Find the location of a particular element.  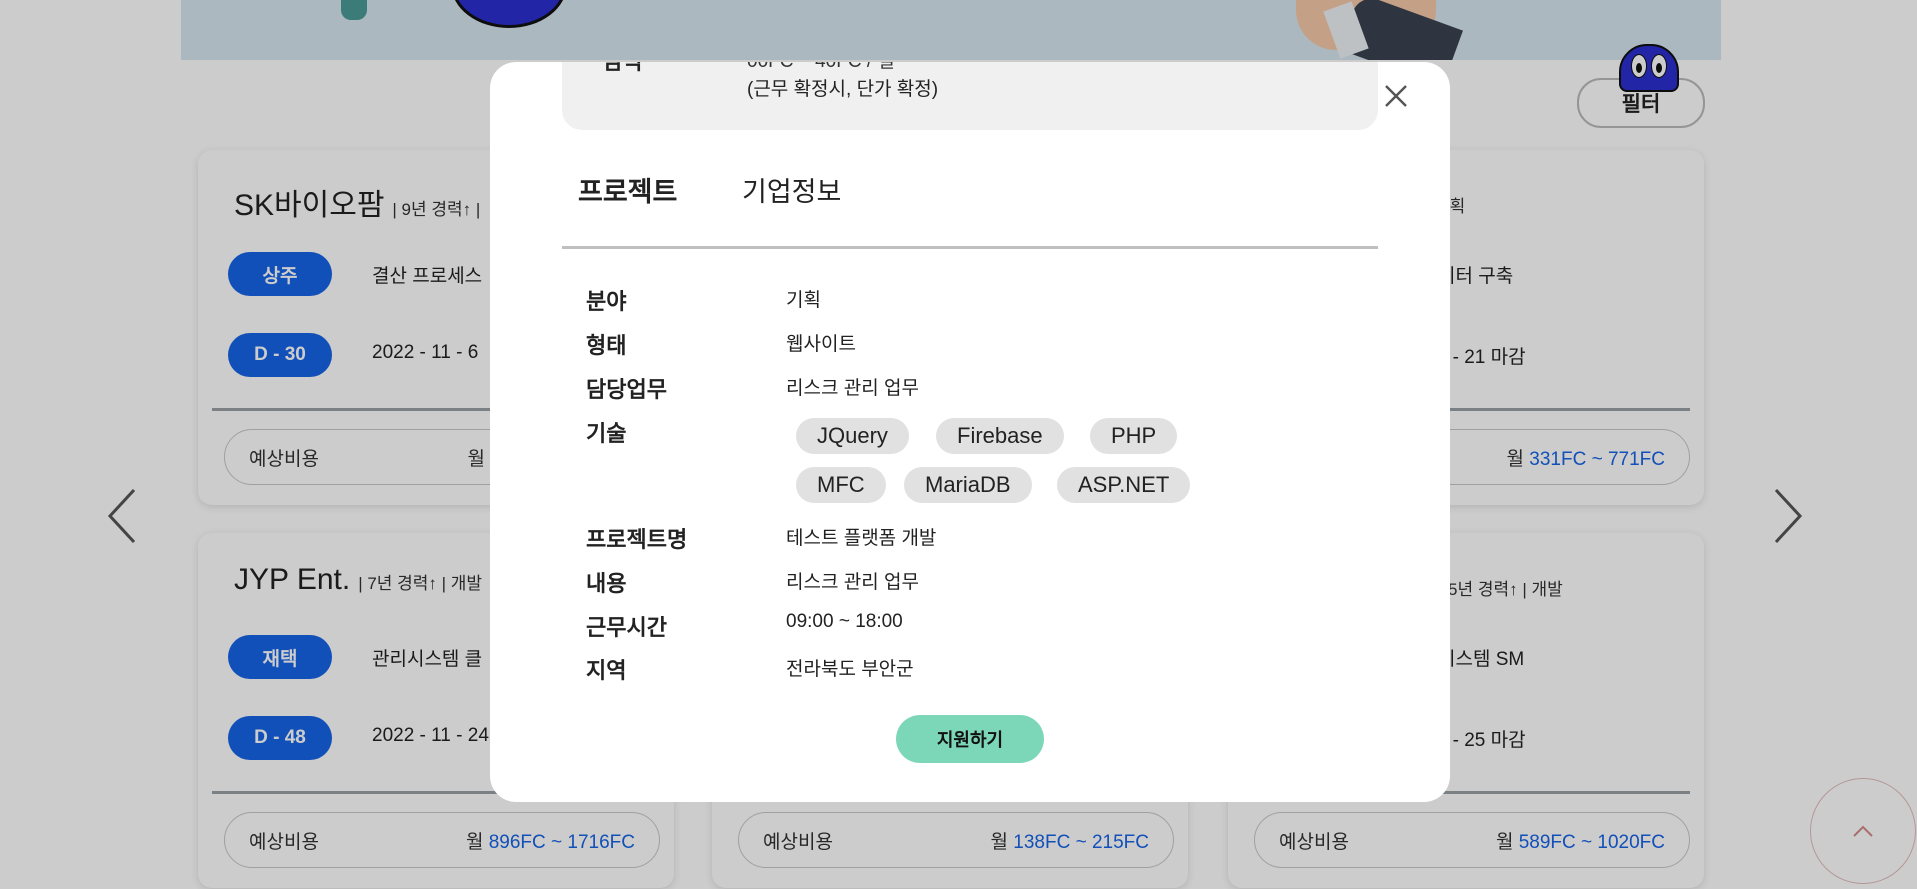

project-name-value: 테스트 플랫폼 개발 is located at coordinates (861, 538).